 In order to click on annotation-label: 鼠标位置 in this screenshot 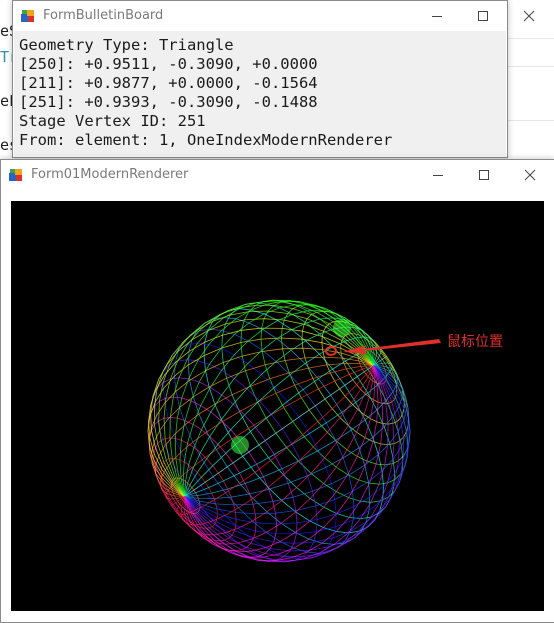, I will do `click(475, 342)`.